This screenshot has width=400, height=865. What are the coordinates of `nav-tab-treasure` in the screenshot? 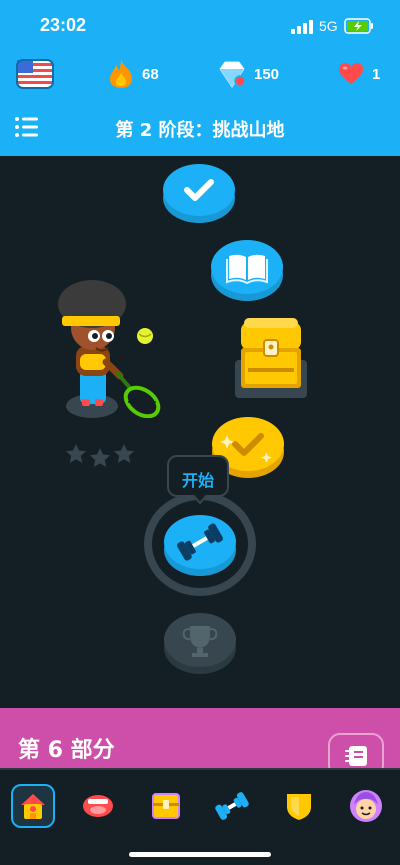 It's located at (166, 806).